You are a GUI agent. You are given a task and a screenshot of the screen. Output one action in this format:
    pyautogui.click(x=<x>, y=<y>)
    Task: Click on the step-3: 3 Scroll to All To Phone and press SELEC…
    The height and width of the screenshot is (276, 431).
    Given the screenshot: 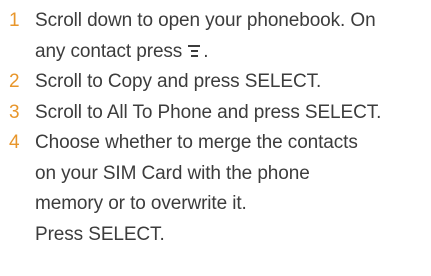 What is the action you would take?
    pyautogui.click(x=215, y=113)
    